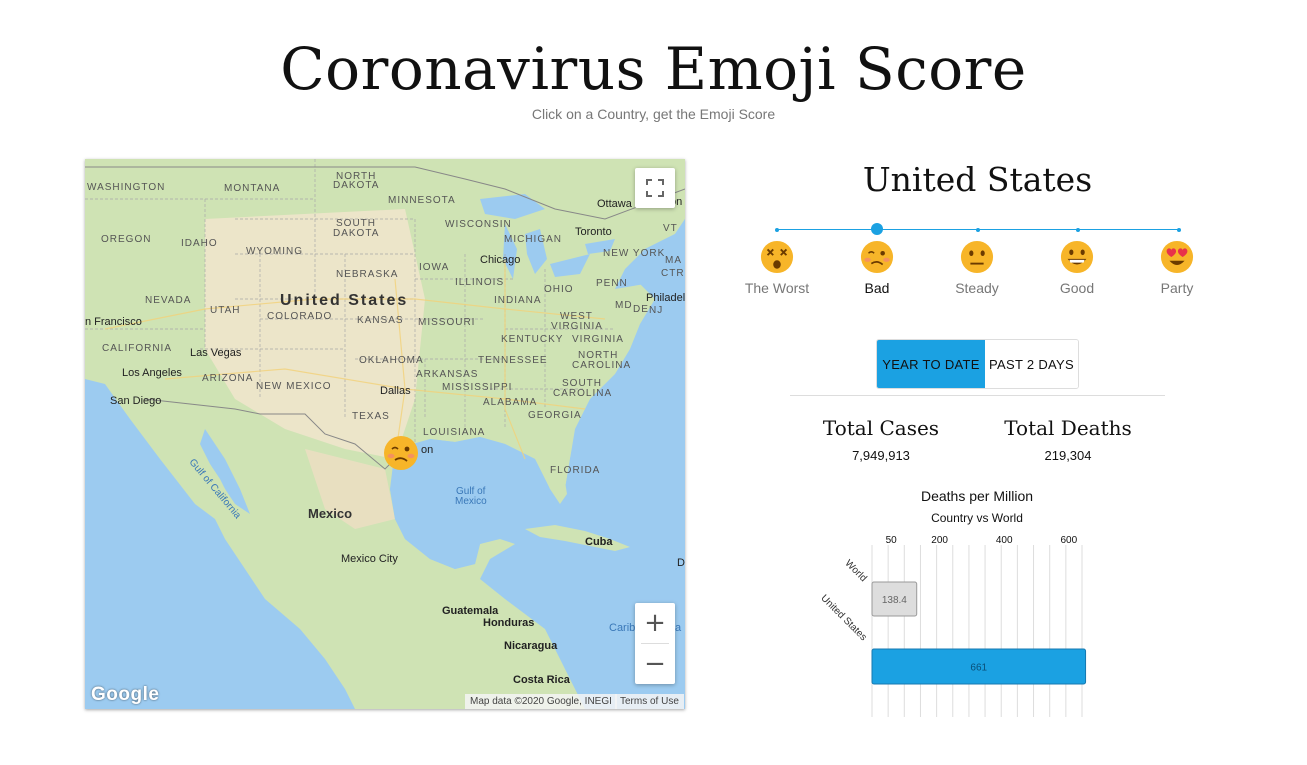  I want to click on score-level-label: Good, so click(1077, 288).